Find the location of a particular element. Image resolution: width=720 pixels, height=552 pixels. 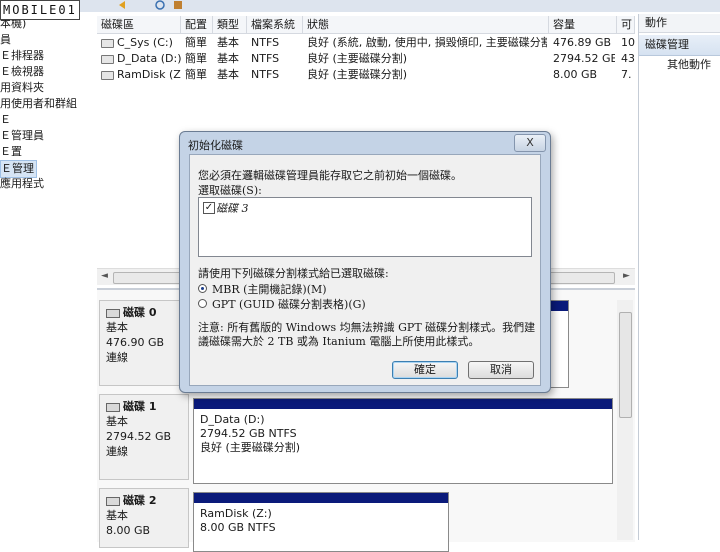

tree-item-tools: 員 is located at coordinates (5, 40).